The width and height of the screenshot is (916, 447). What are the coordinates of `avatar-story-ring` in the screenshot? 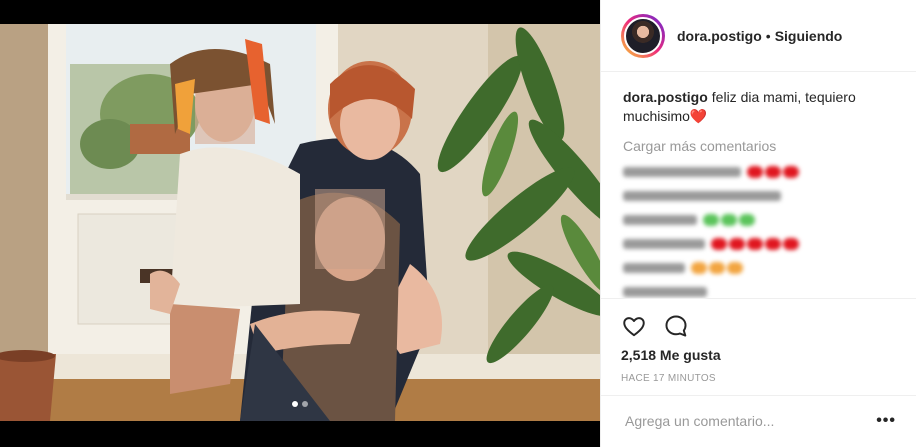 It's located at (643, 35).